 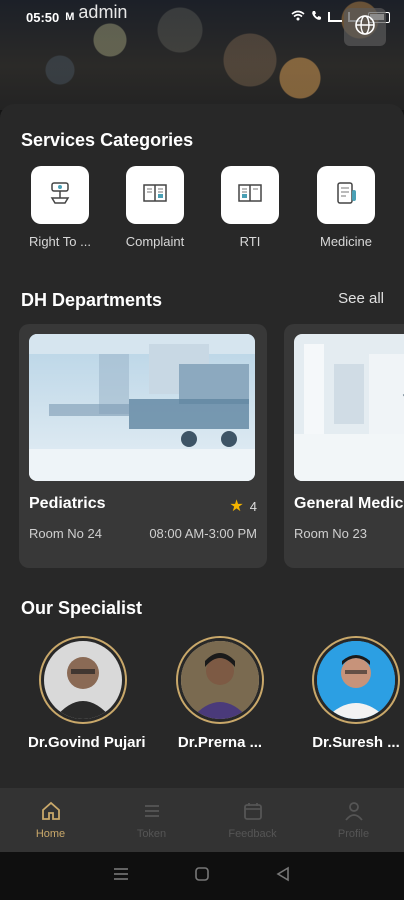 I want to click on app-user-label: admin, so click(x=103, y=11).